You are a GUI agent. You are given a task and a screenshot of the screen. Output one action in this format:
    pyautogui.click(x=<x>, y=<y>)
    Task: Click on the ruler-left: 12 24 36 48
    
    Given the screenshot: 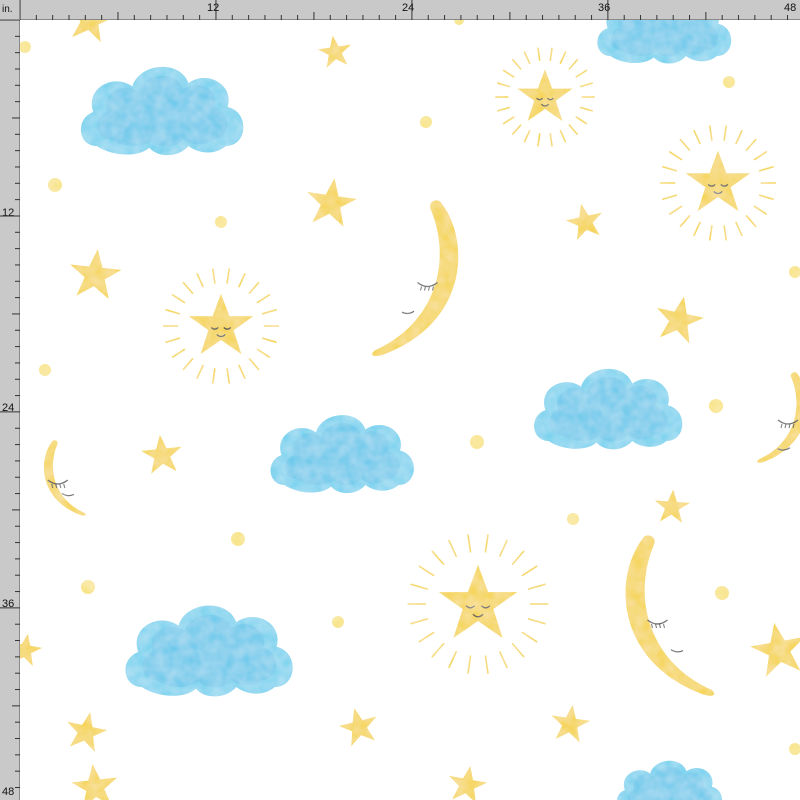 What is the action you would take?
    pyautogui.click(x=10, y=400)
    